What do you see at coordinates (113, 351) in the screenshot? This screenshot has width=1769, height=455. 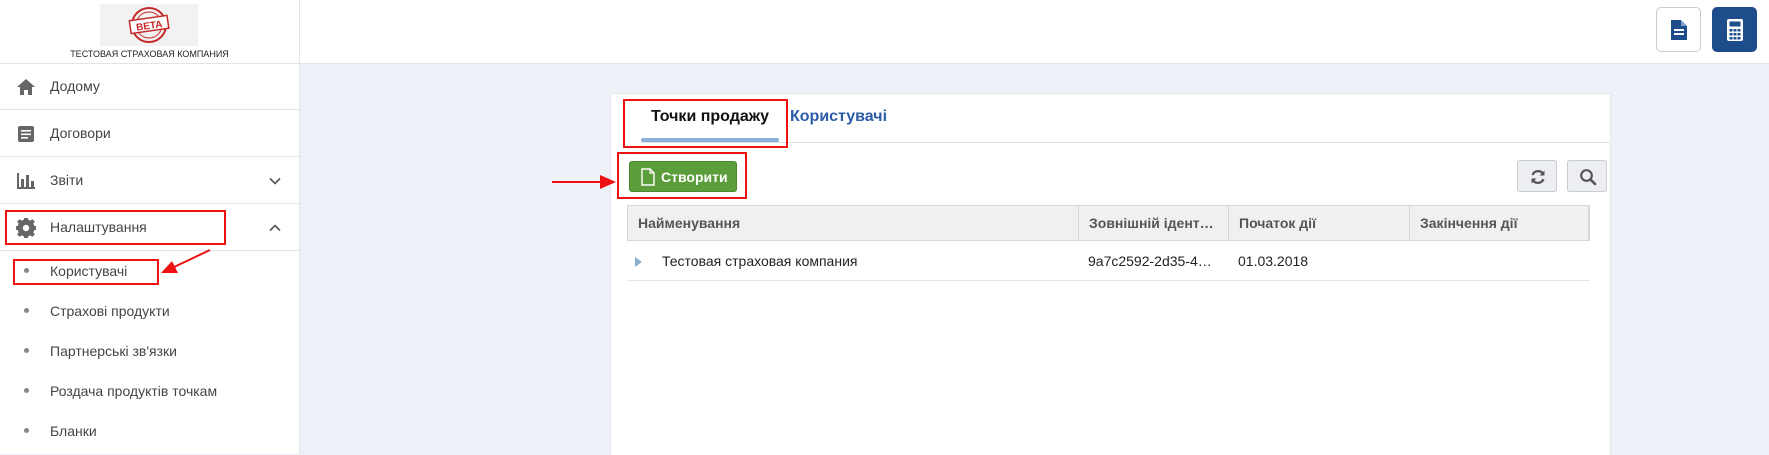 I see `submenu-item-label: Партнерські зв'язки` at bounding box center [113, 351].